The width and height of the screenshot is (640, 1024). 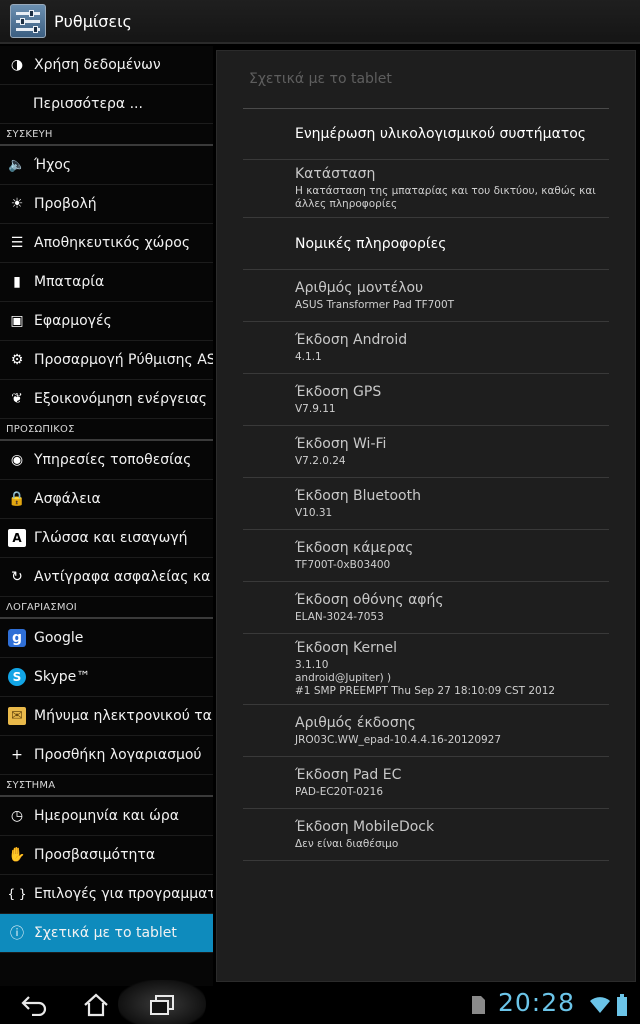 I want to click on action-bar: Ρυθμίσεις, so click(x=320, y=22).